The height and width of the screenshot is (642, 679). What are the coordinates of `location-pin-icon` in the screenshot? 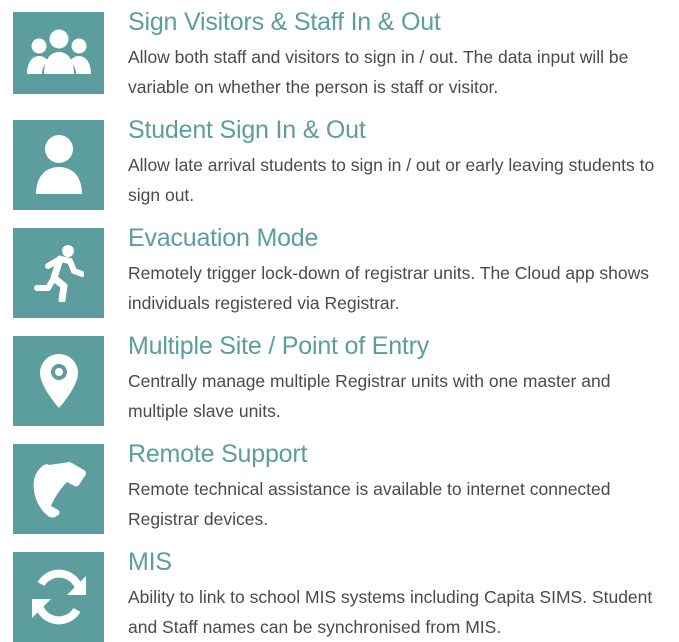 It's located at (58, 381).